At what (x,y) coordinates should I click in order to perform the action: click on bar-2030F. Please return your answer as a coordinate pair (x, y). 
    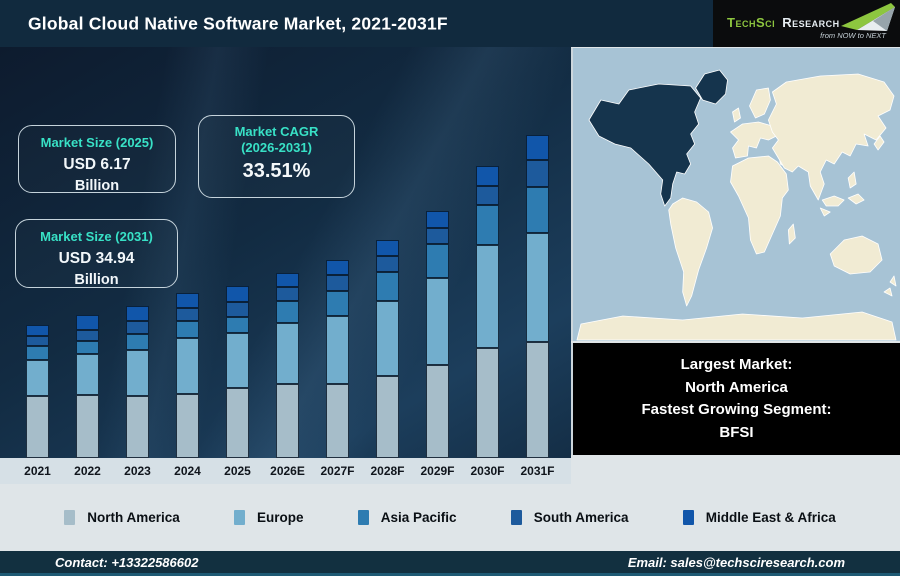
    Looking at the image, I should click on (487, 312).